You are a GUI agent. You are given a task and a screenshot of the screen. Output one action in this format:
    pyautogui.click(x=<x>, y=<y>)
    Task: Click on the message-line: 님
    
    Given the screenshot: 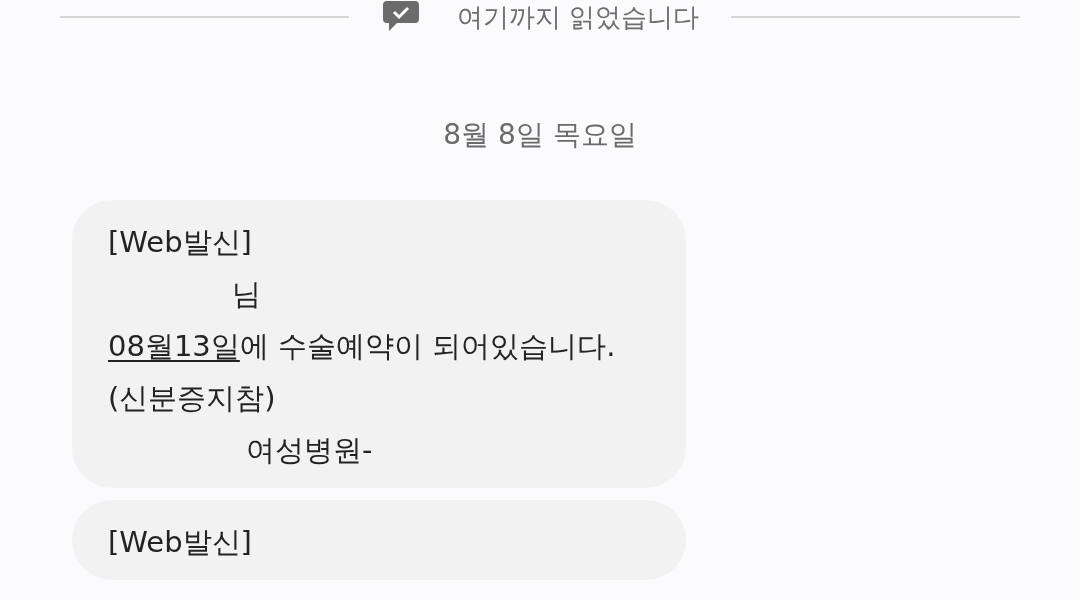 What is the action you would take?
    pyautogui.click(x=246, y=294)
    